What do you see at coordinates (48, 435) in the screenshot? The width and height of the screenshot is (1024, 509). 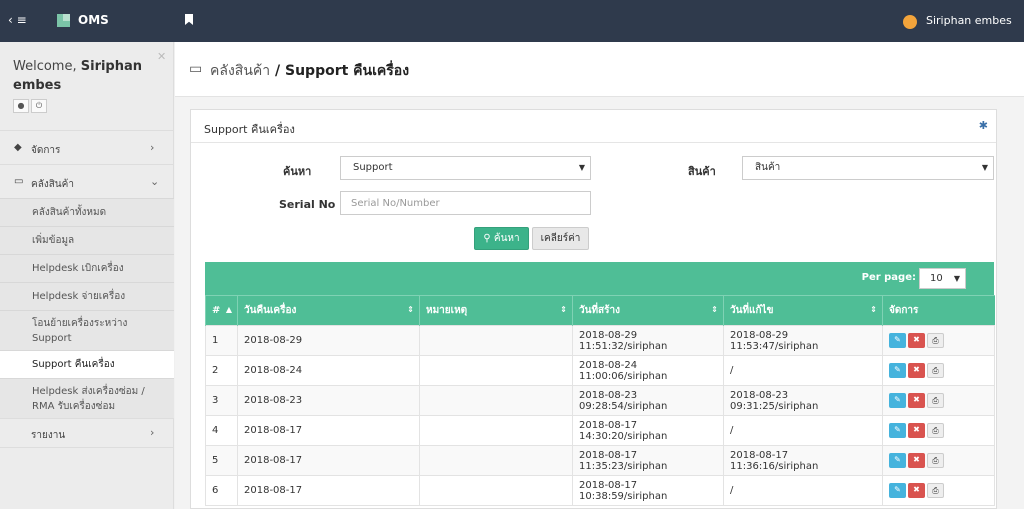 I see `sidebar-item-label: รายงาน` at bounding box center [48, 435].